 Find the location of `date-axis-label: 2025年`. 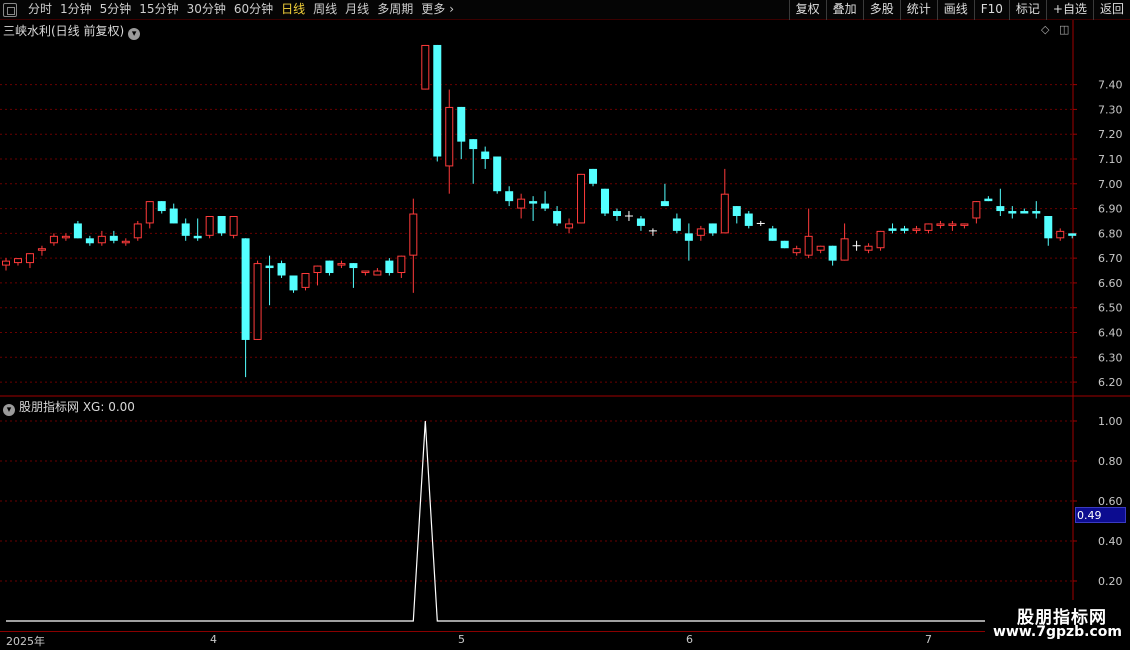

date-axis-label: 2025年 is located at coordinates (25, 641).